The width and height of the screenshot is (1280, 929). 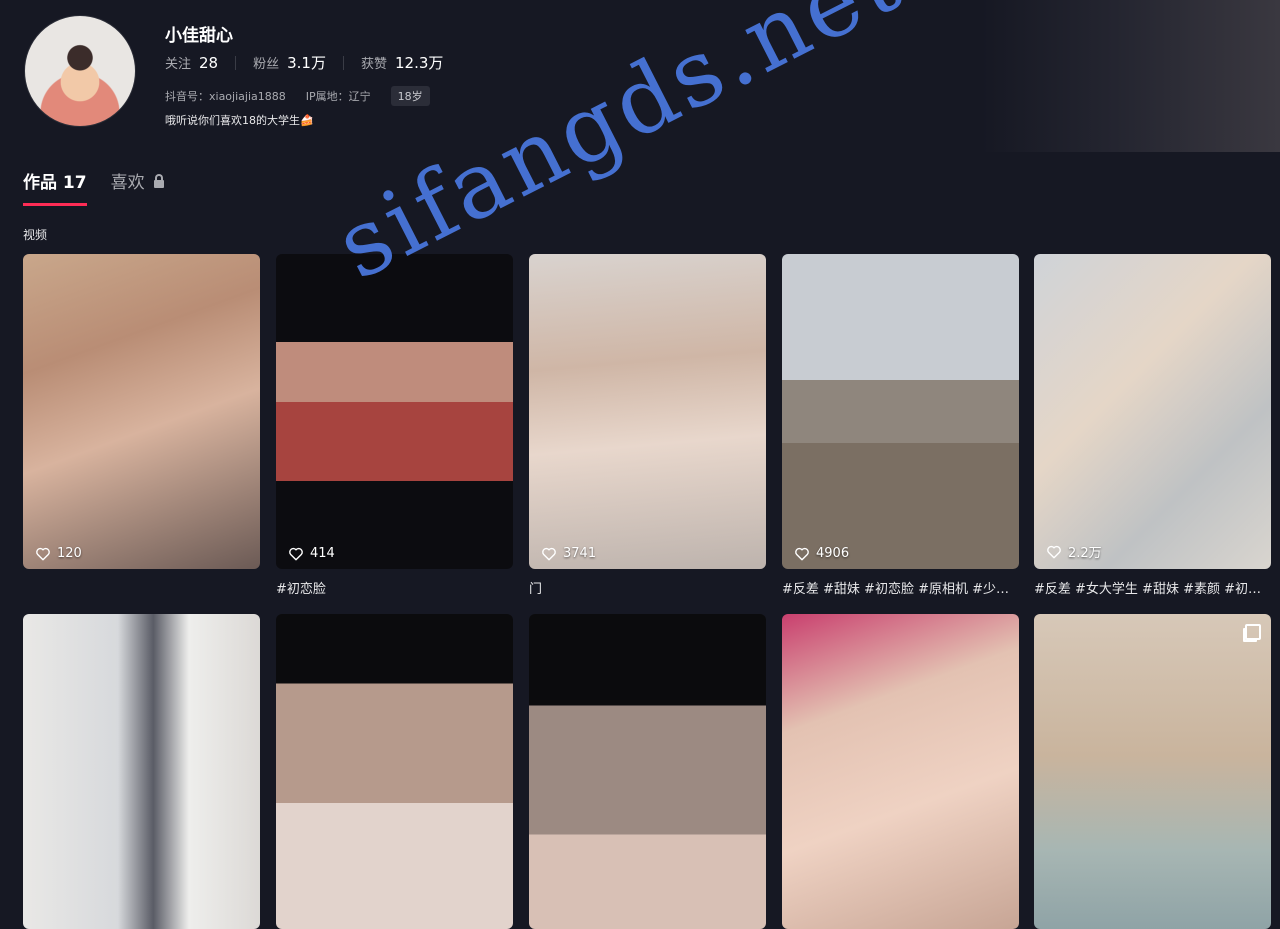 What do you see at coordinates (1085, 553) in the screenshot?
I see `like-count-value: 2.2万` at bounding box center [1085, 553].